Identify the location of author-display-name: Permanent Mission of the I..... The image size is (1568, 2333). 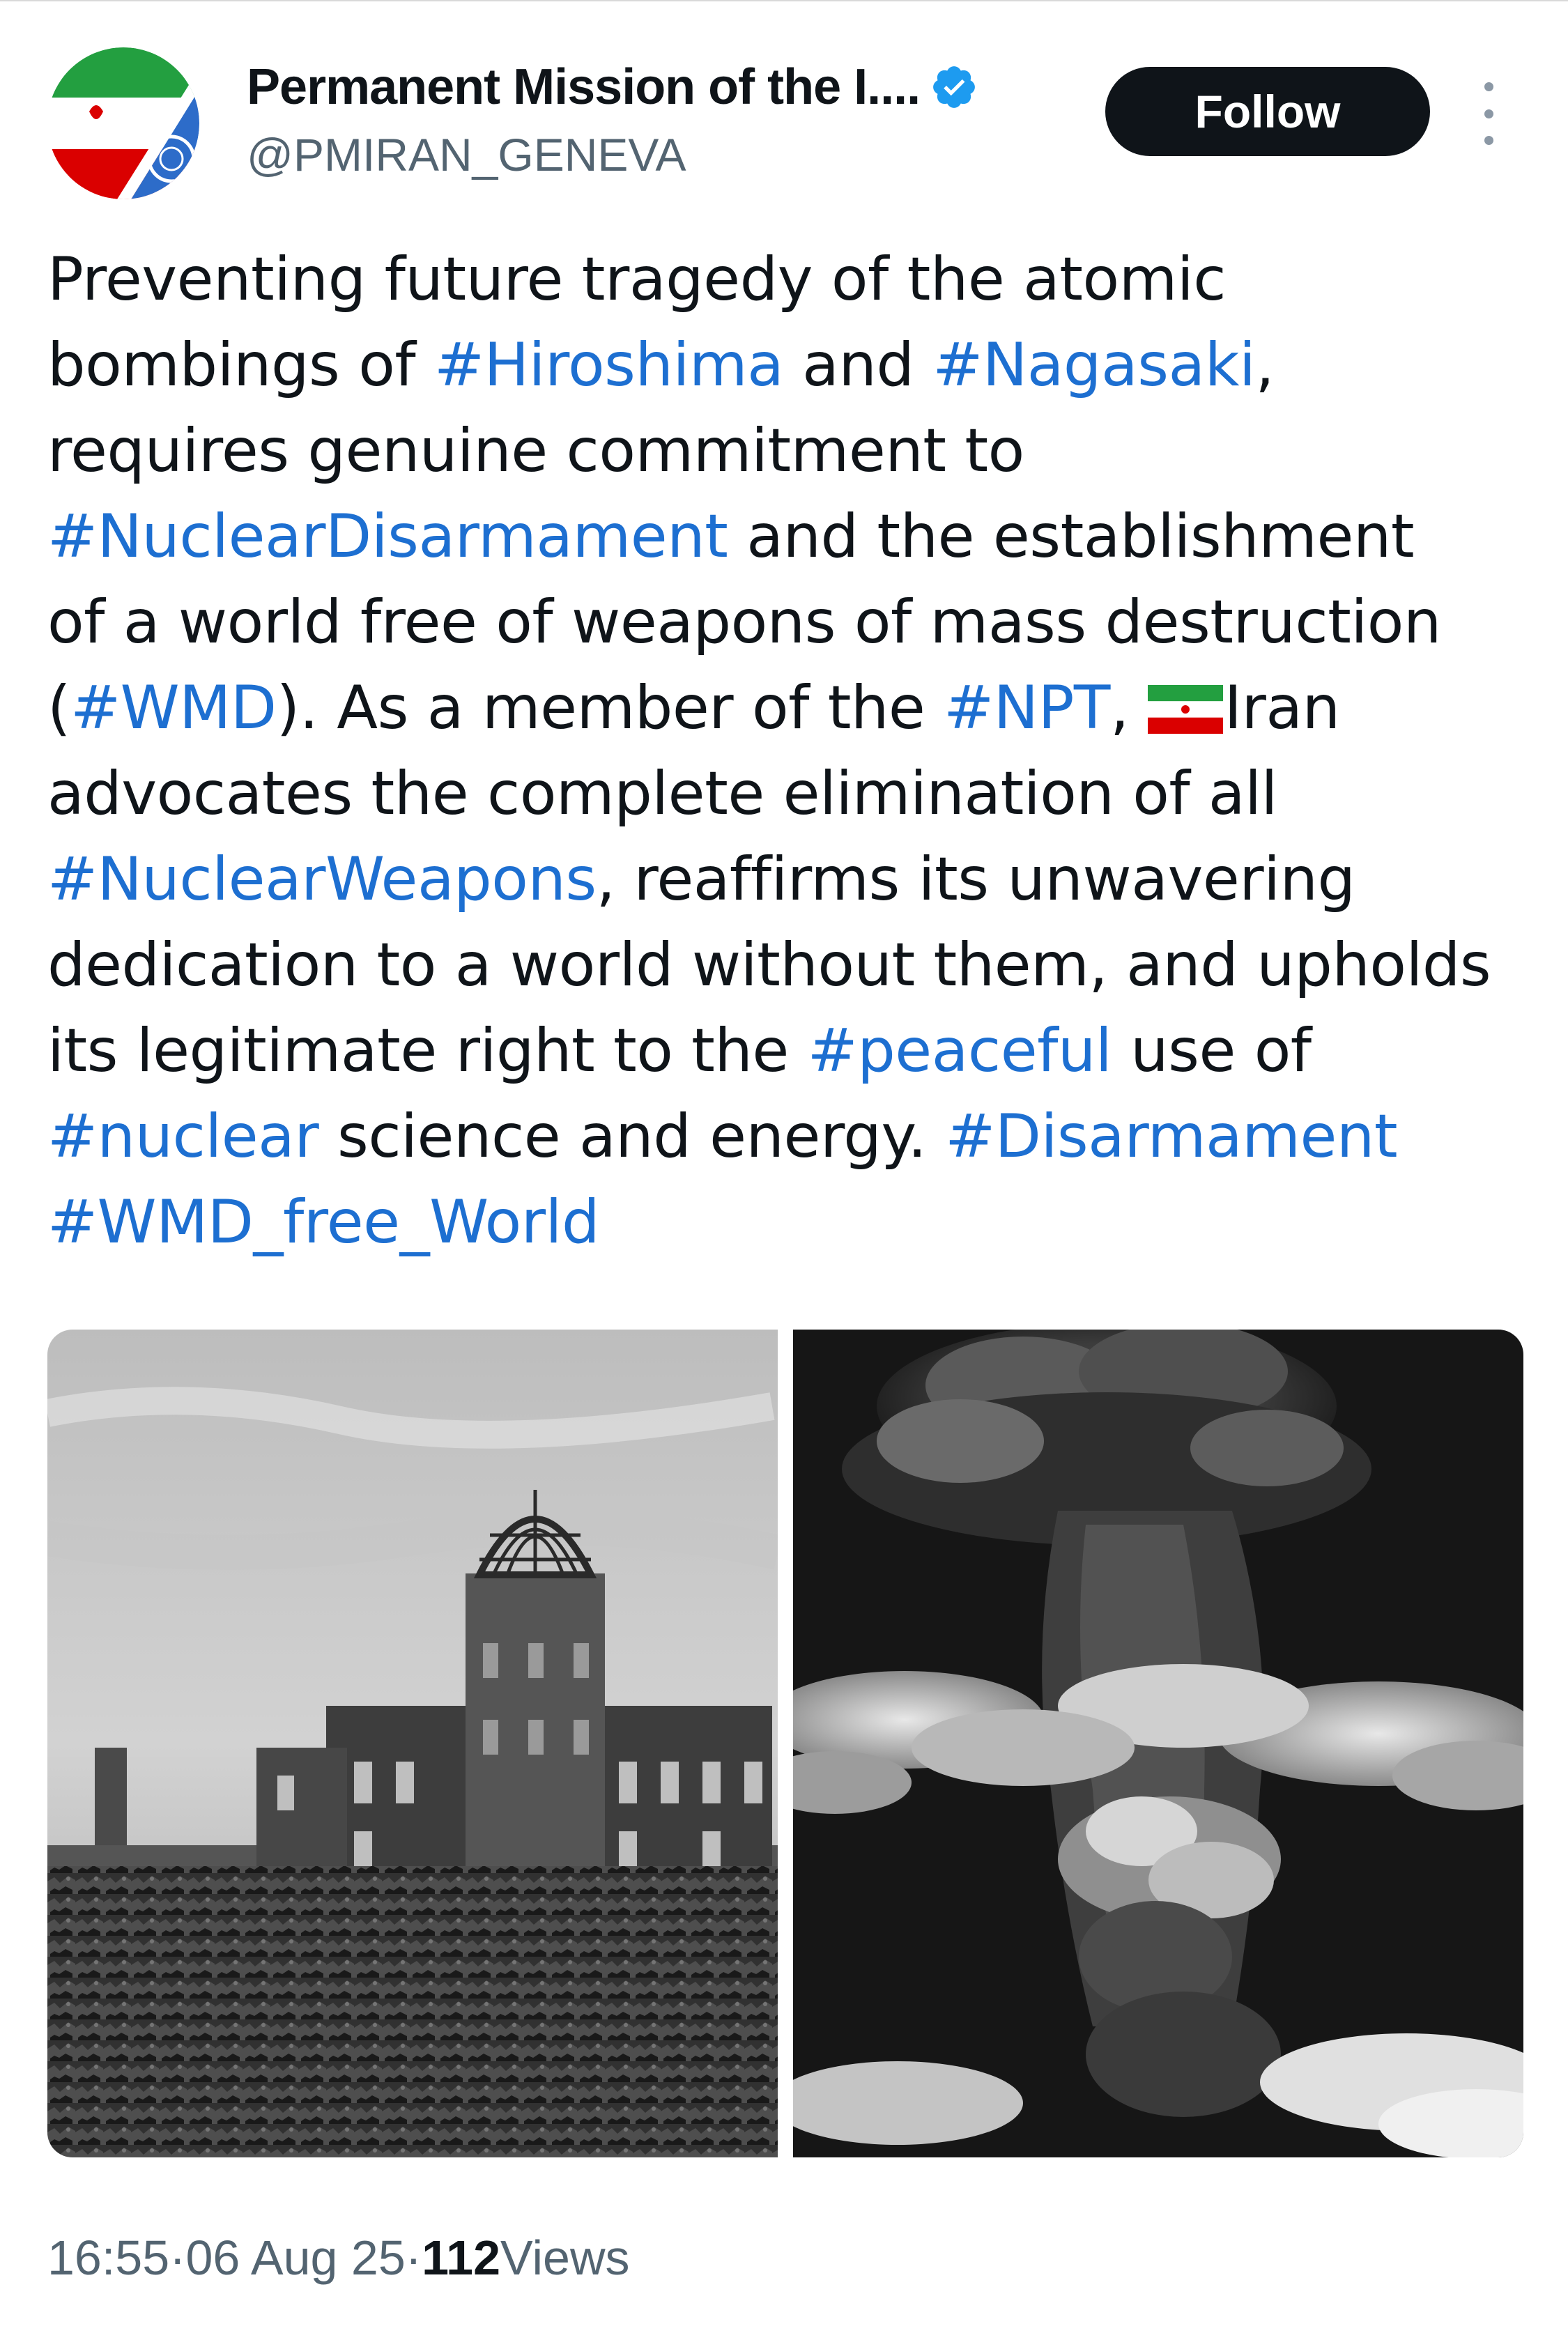
(584, 87).